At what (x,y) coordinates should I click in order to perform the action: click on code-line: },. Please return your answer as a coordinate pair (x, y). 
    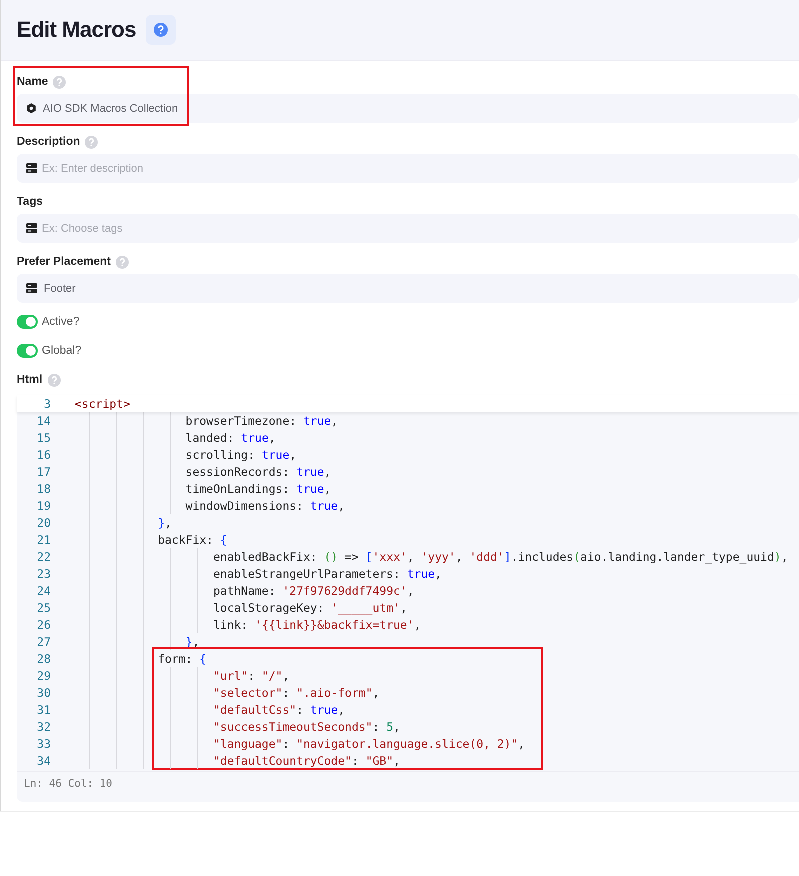
    Looking at the image, I should click on (164, 523).